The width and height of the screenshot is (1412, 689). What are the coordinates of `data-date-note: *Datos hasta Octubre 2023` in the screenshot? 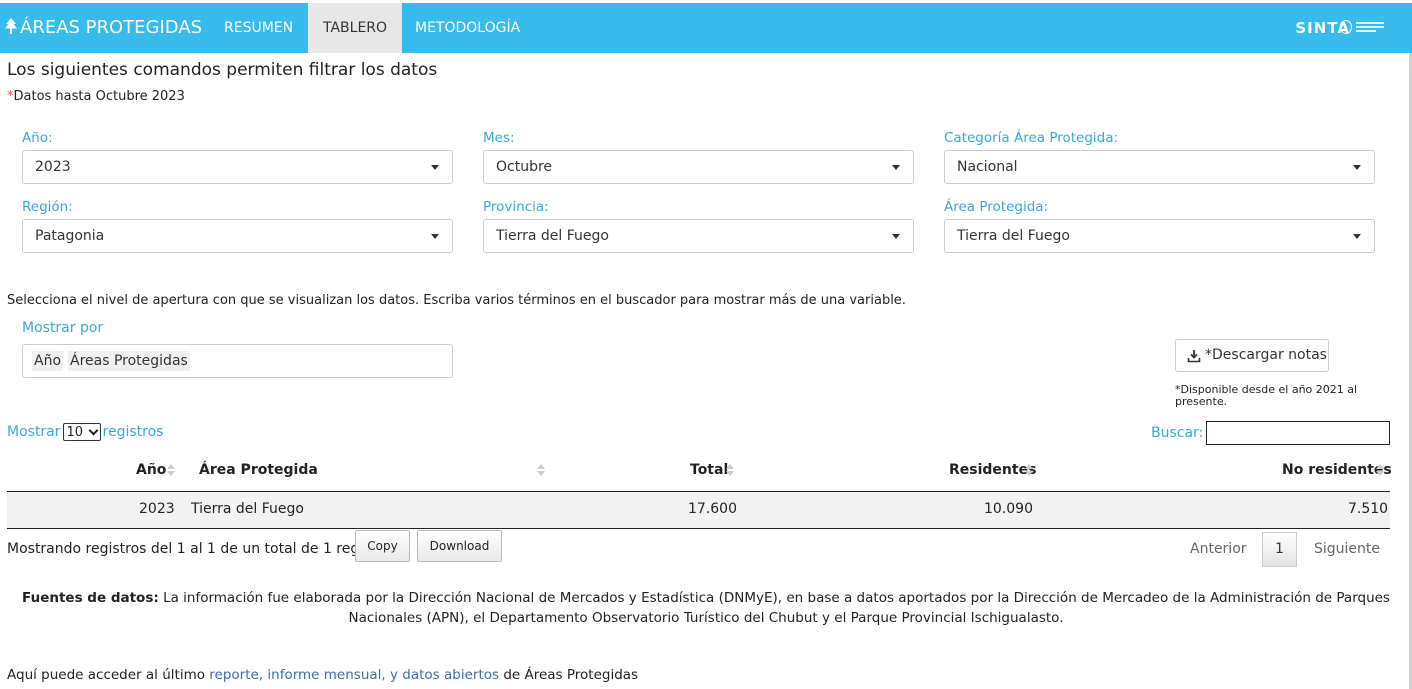 It's located at (96, 96).